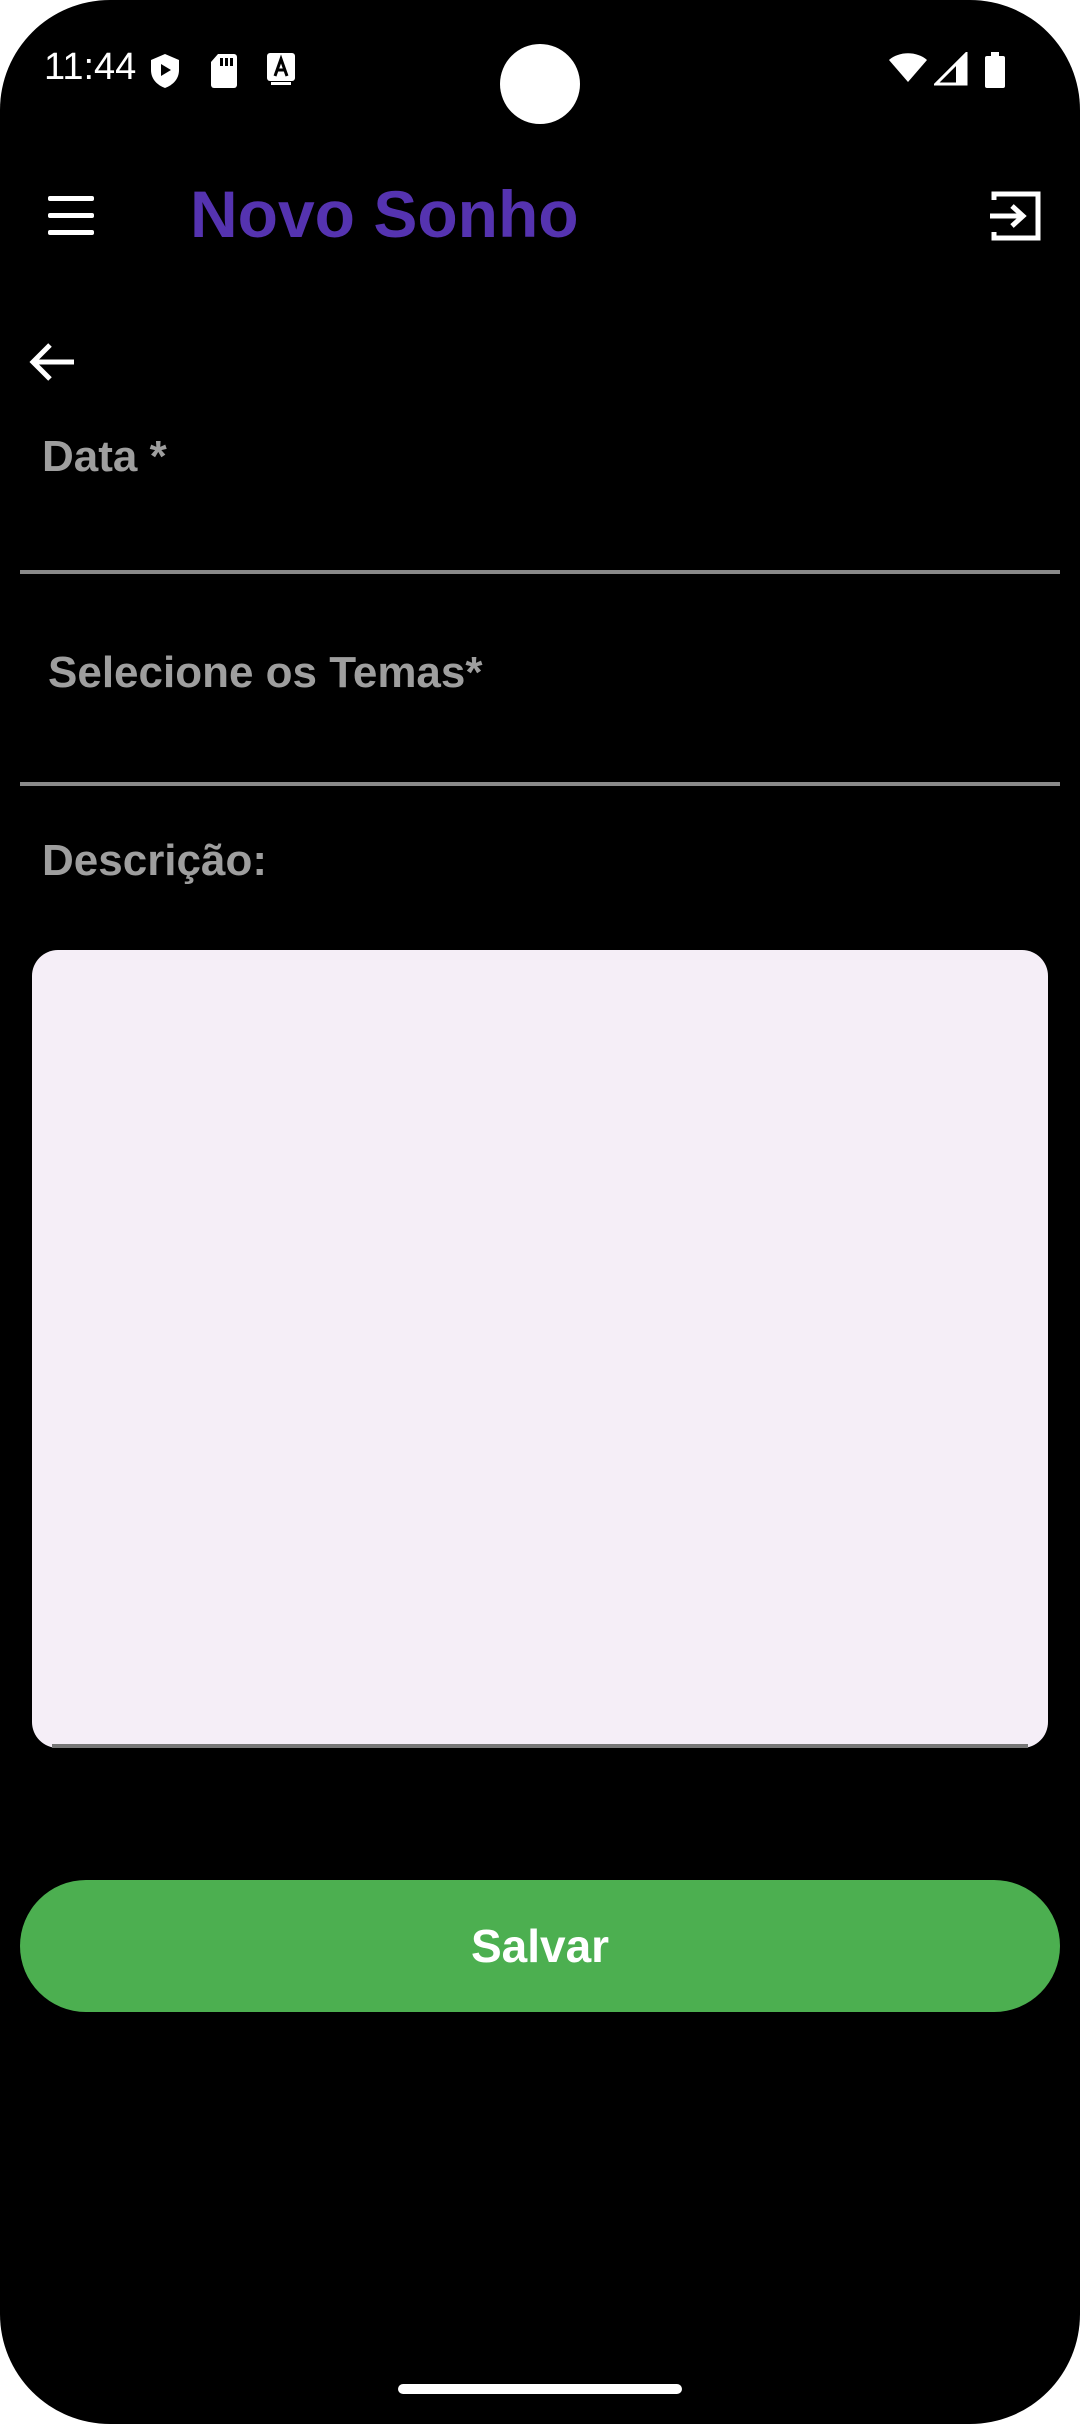  I want to click on front-camera, so click(540, 84).